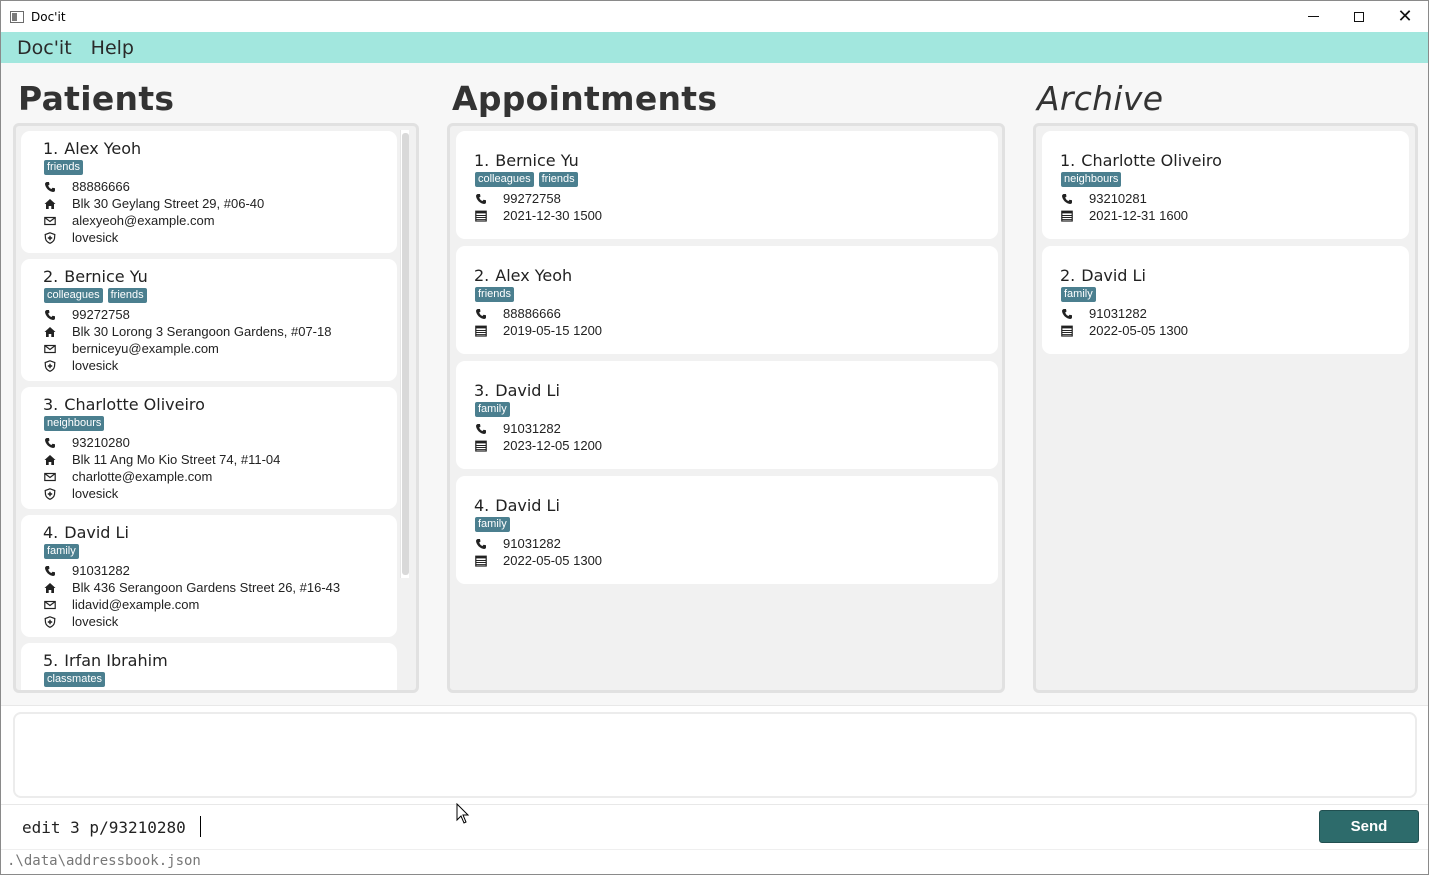 The image size is (1429, 875). I want to click on calendar-icon, so click(1067, 216).